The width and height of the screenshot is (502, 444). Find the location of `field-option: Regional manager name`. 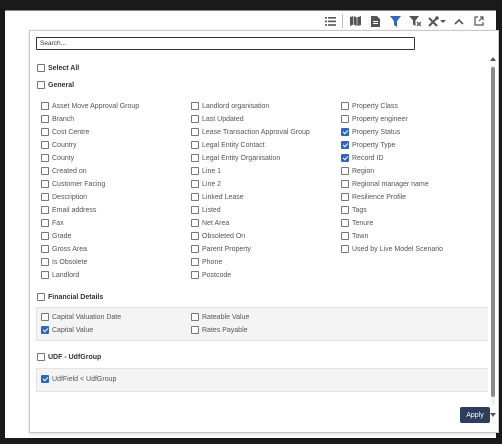

field-option: Regional manager name is located at coordinates (385, 184).